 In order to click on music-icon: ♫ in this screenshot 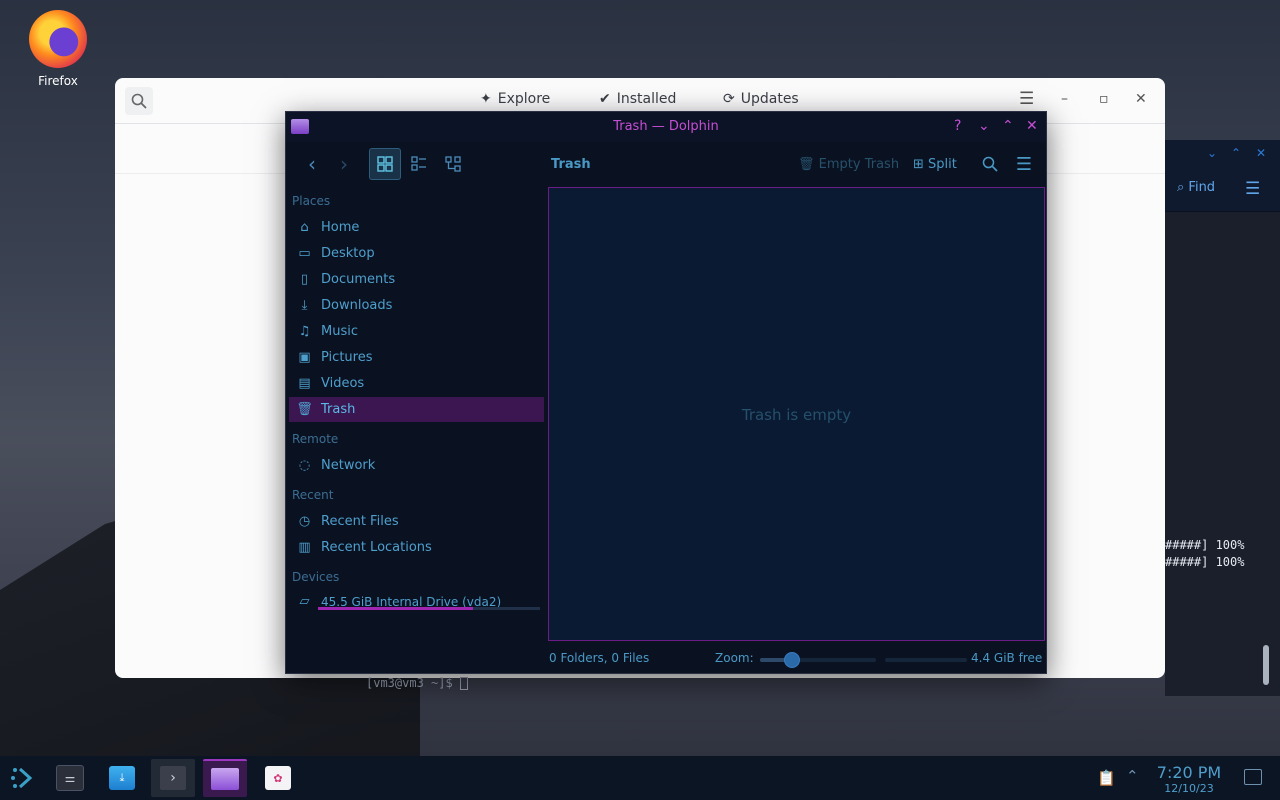, I will do `click(304, 331)`.